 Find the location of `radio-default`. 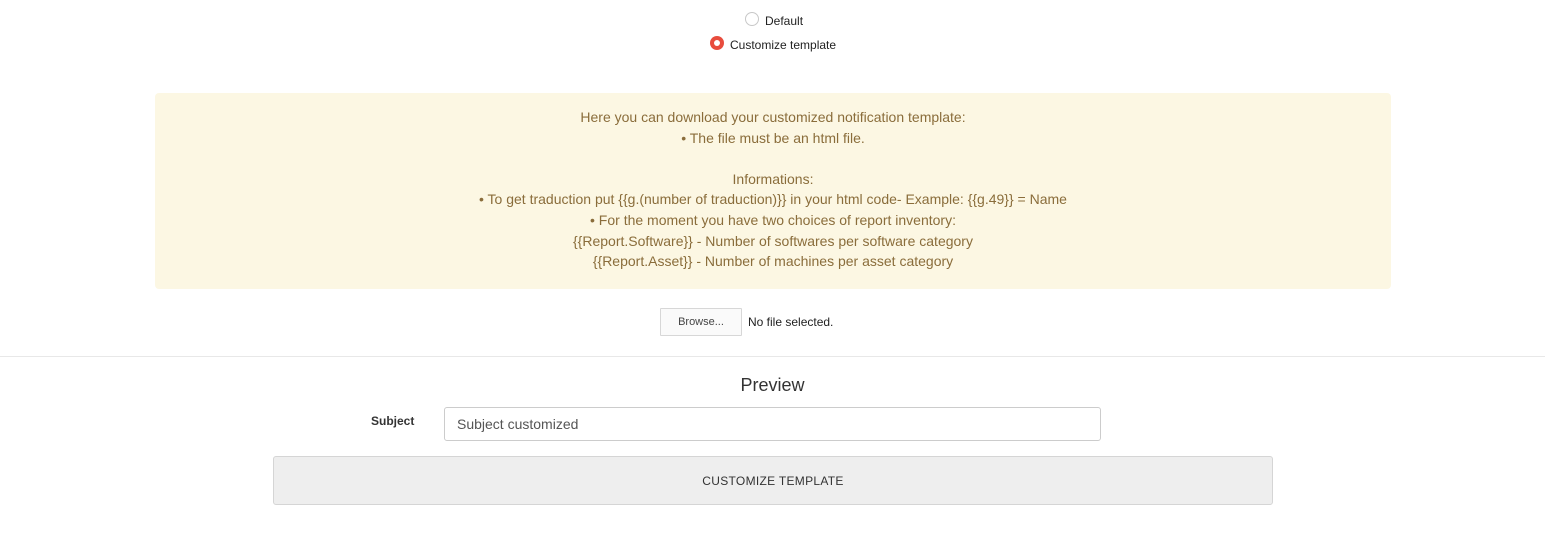

radio-default is located at coordinates (752, 19).